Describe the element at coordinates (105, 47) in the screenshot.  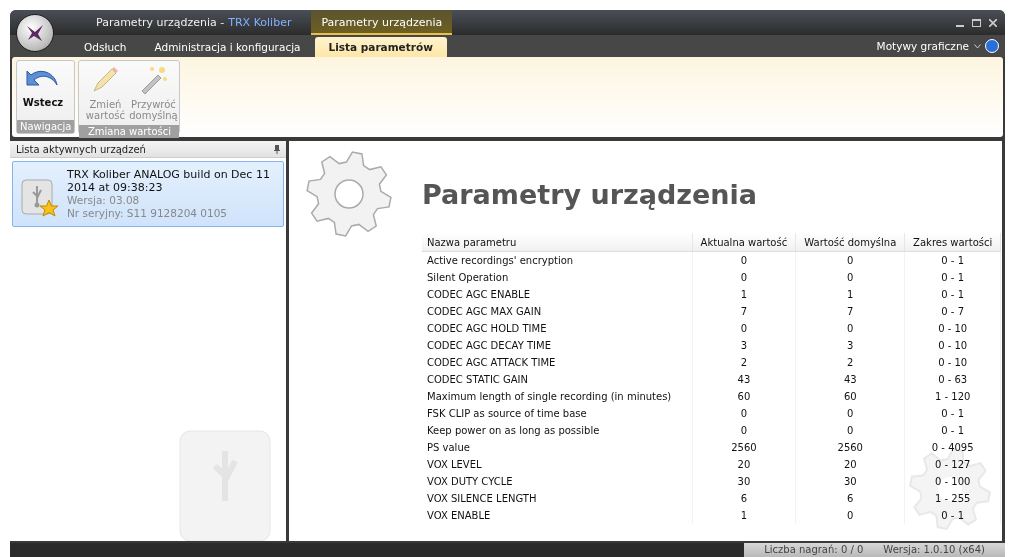
I see `ribbon-tab: Odsłuch` at that location.